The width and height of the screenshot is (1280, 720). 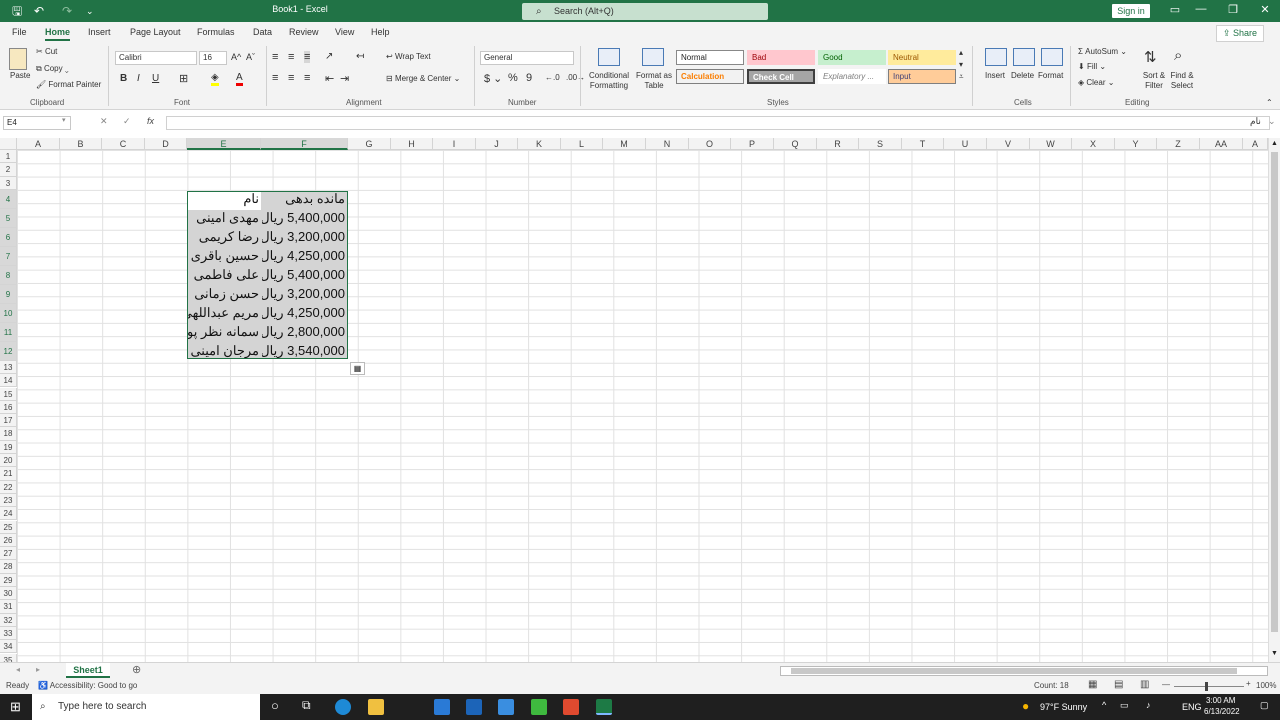 I want to click on row-header: 5, so click(x=8, y=218).